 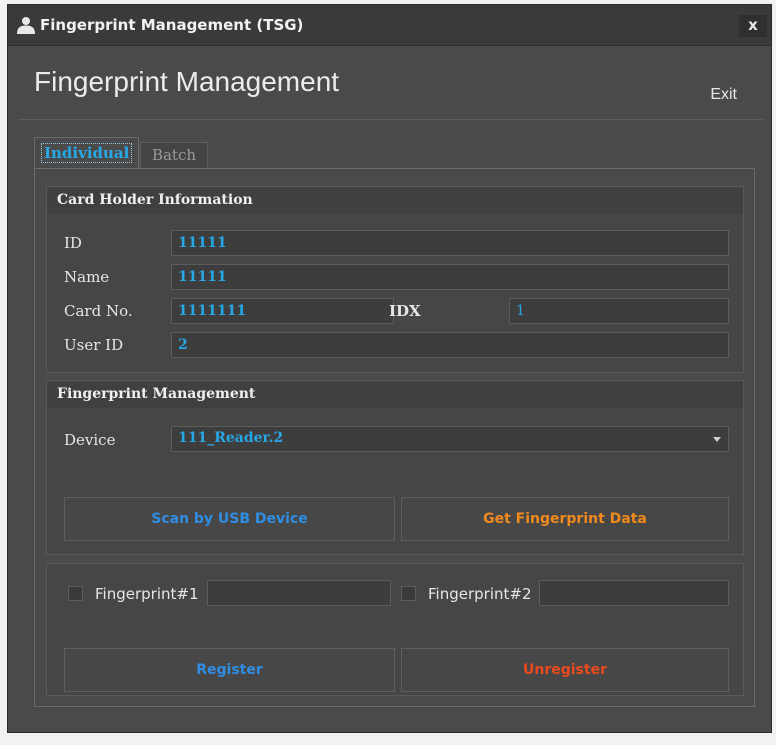 What do you see at coordinates (753, 26) in the screenshot?
I see `close-button: x` at bounding box center [753, 26].